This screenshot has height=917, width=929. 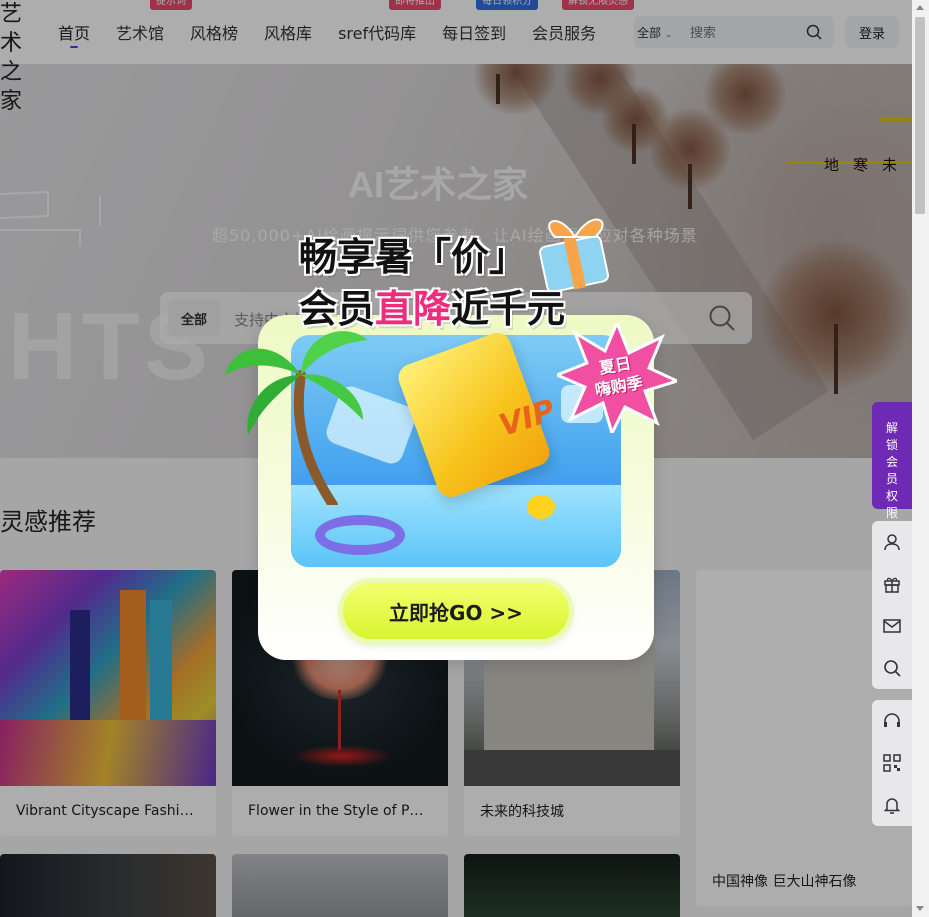 I want to click on bell-icon, so click(x=892, y=805).